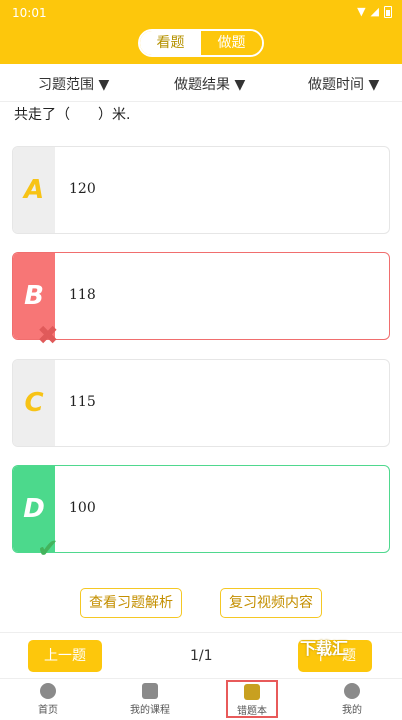 The width and height of the screenshot is (402, 720). What do you see at coordinates (352, 691) in the screenshot?
I see `profile-icon` at bounding box center [352, 691].